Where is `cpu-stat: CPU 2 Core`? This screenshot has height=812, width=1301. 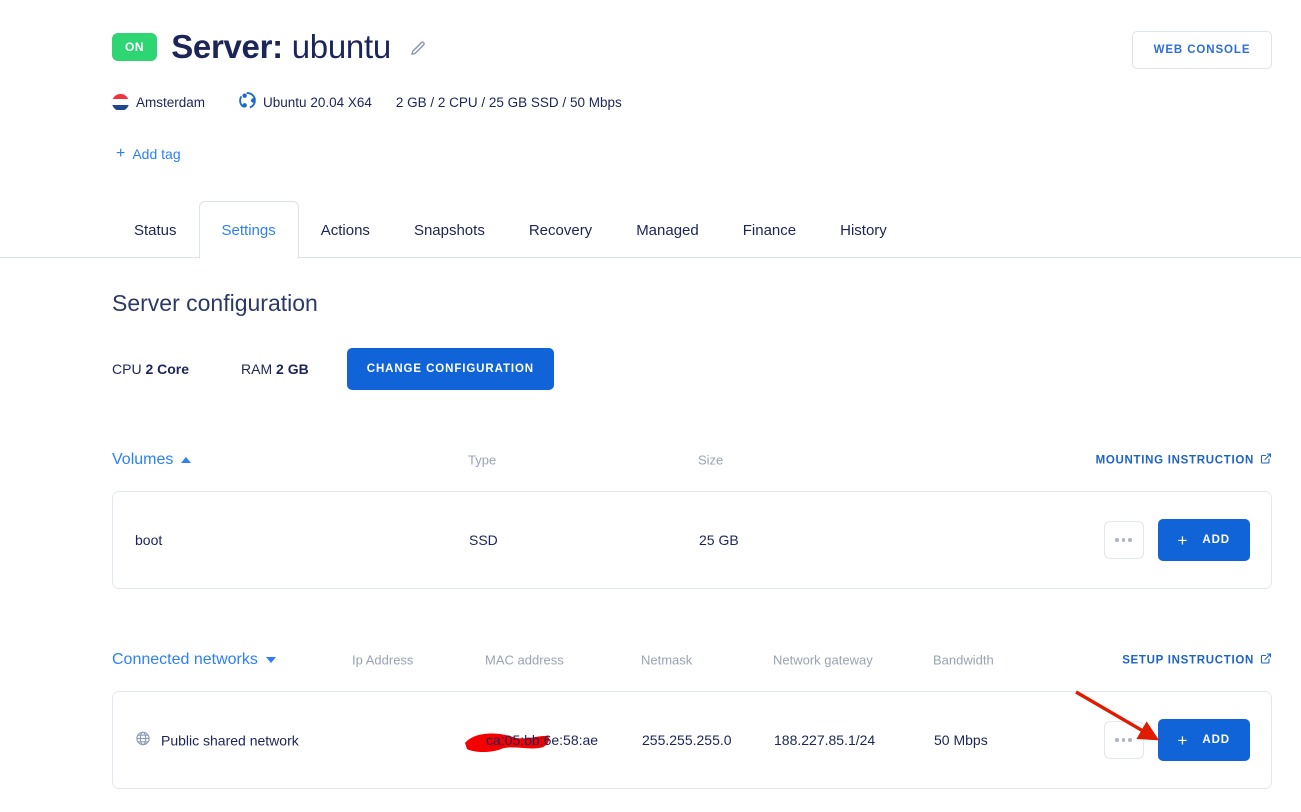 cpu-stat: CPU 2 Core is located at coordinates (150, 369).